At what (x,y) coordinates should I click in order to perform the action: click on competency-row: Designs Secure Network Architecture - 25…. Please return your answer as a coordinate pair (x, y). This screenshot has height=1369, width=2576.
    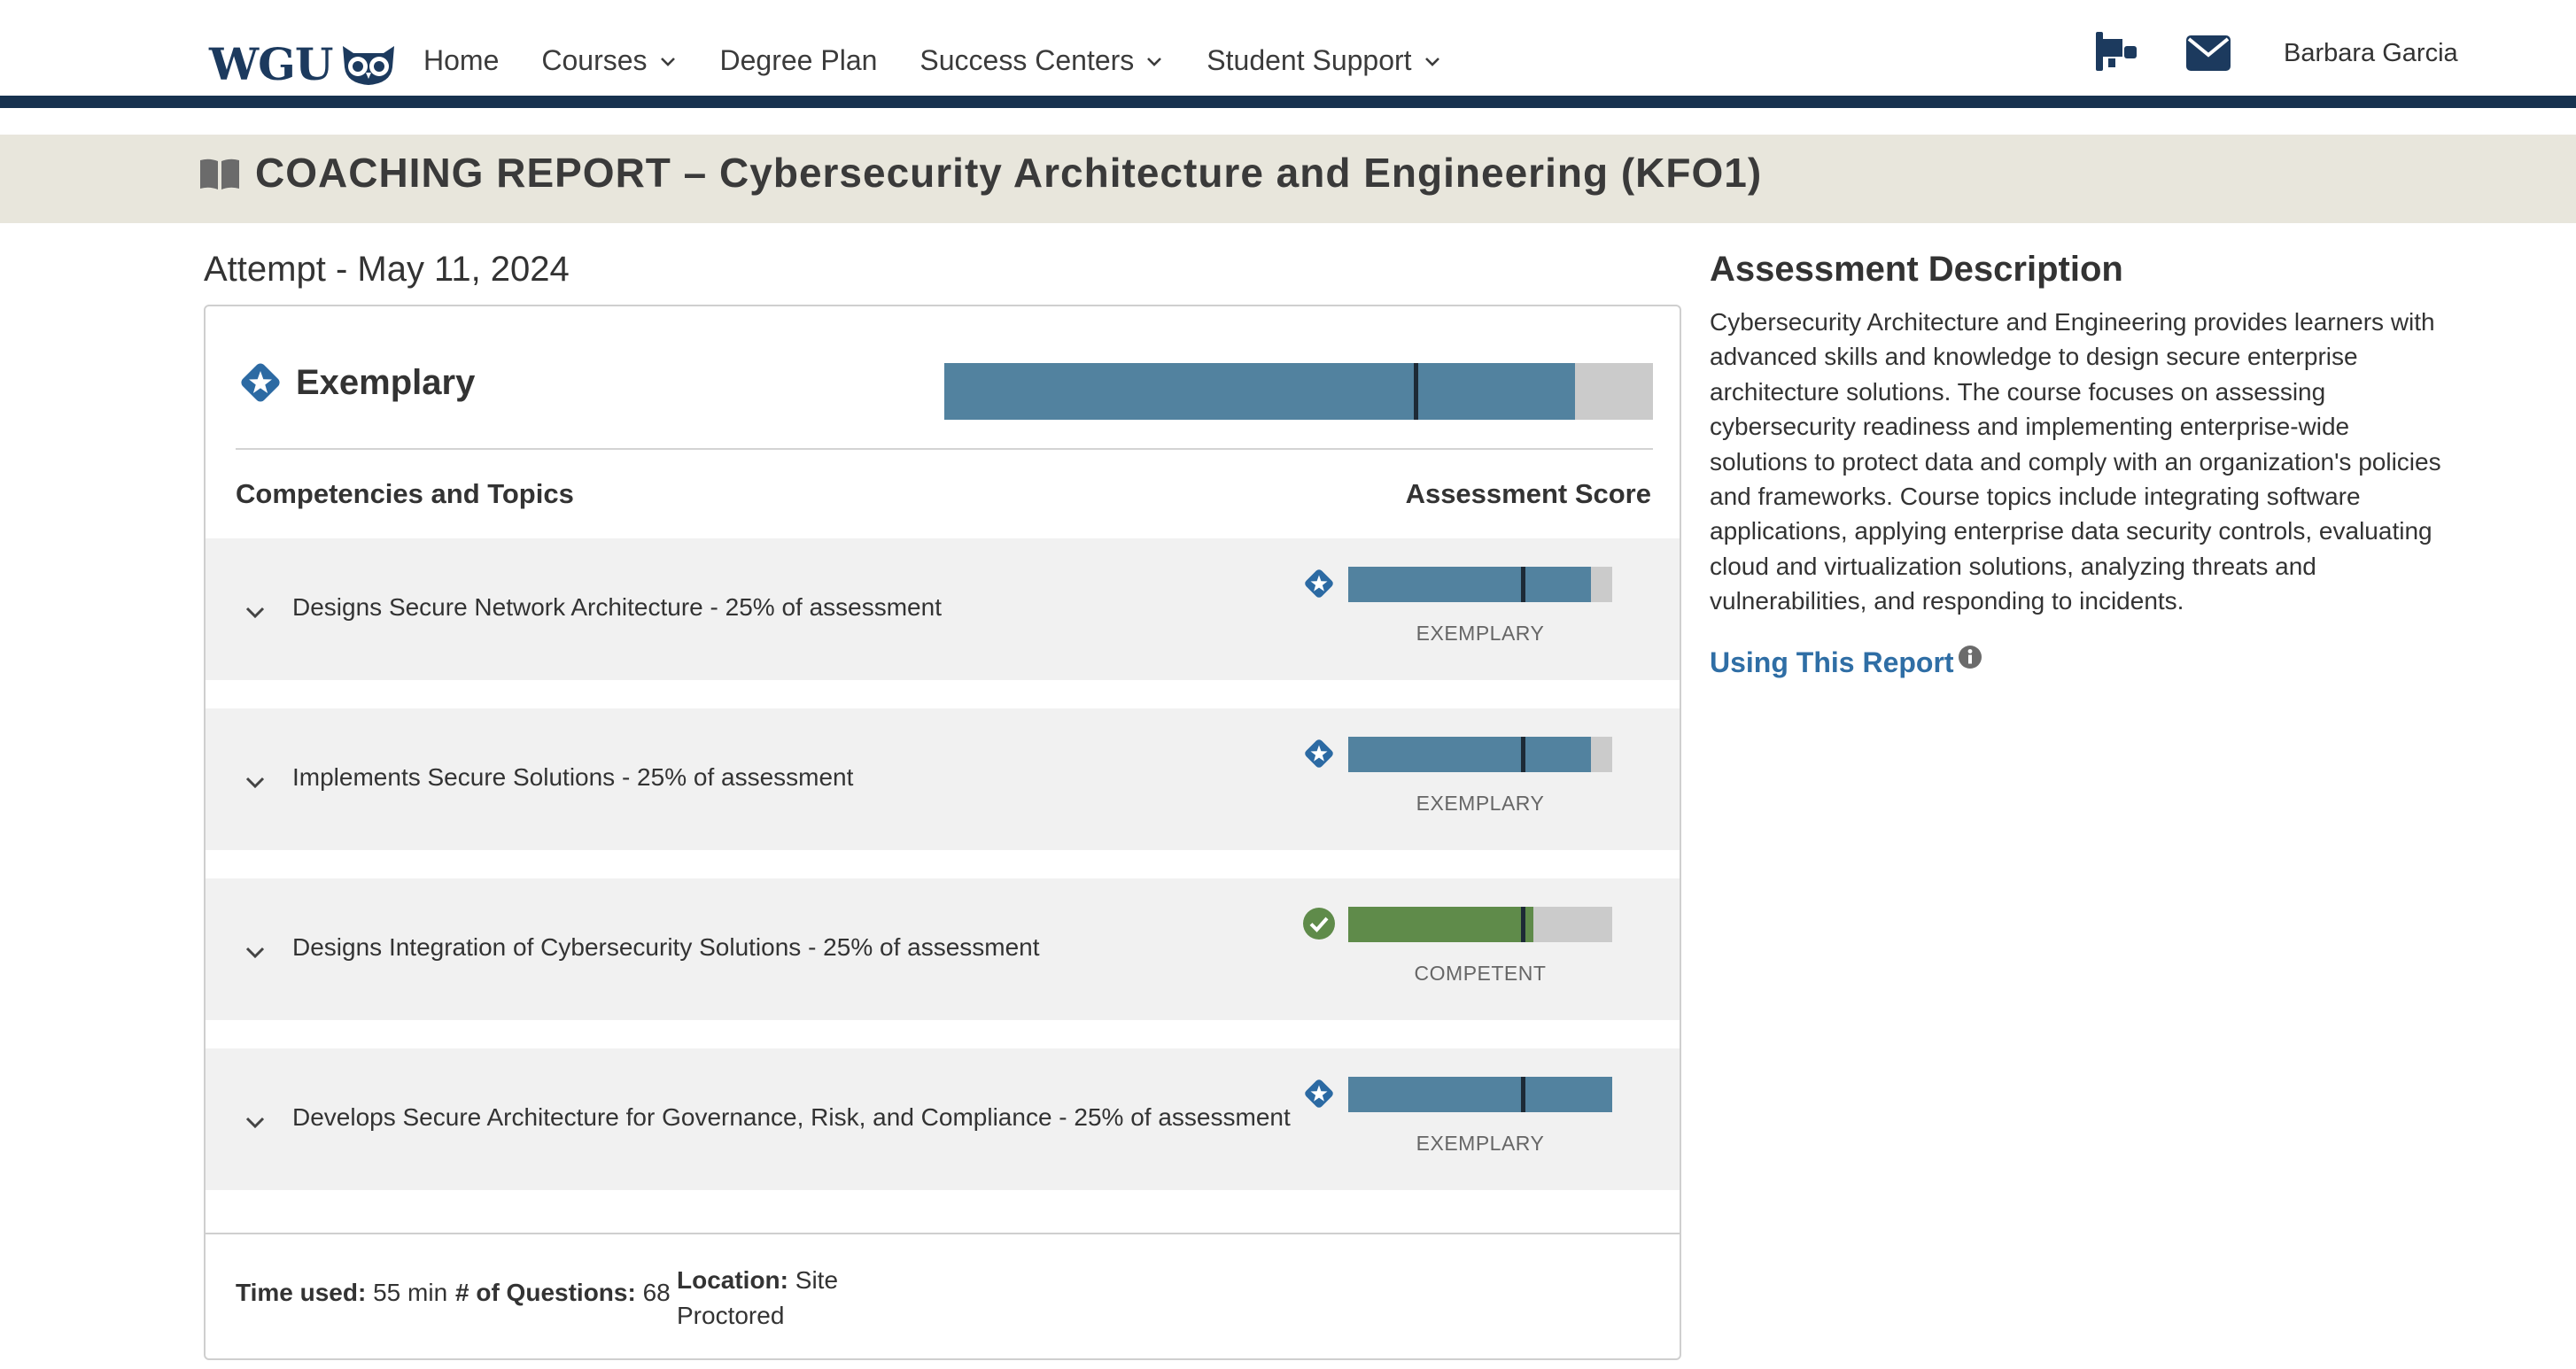
    Looking at the image, I should click on (943, 609).